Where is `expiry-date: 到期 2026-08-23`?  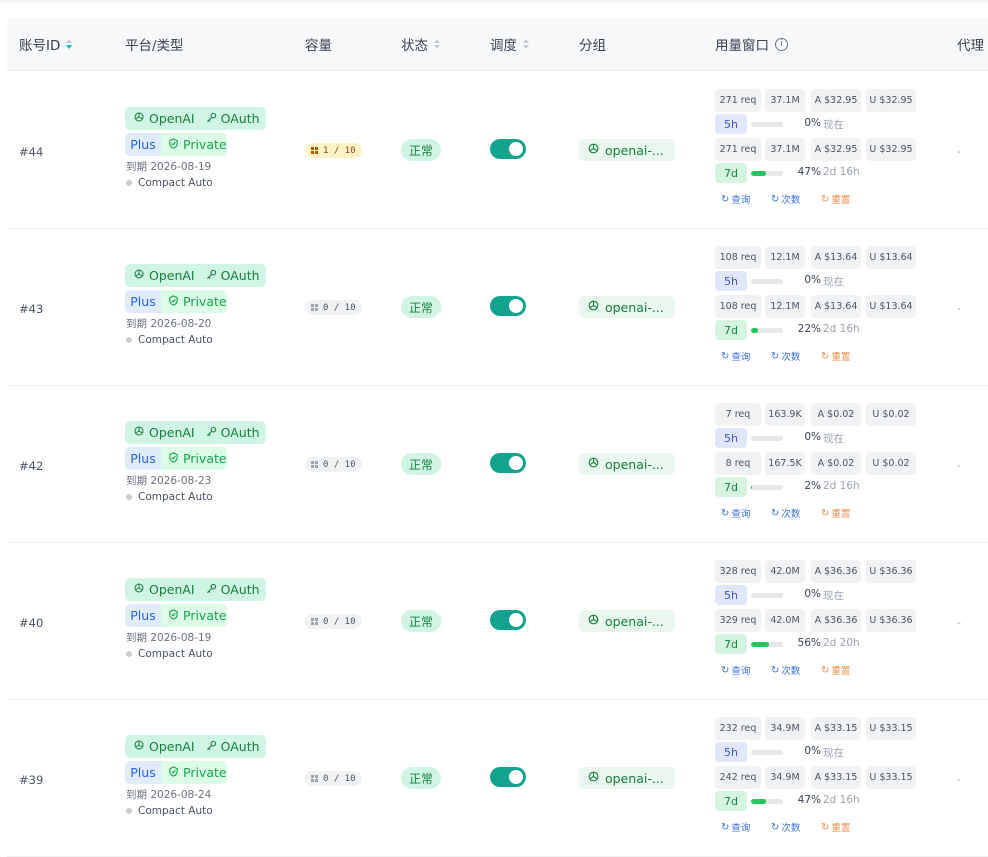
expiry-date: 到期 2026-08-23 is located at coordinates (169, 481).